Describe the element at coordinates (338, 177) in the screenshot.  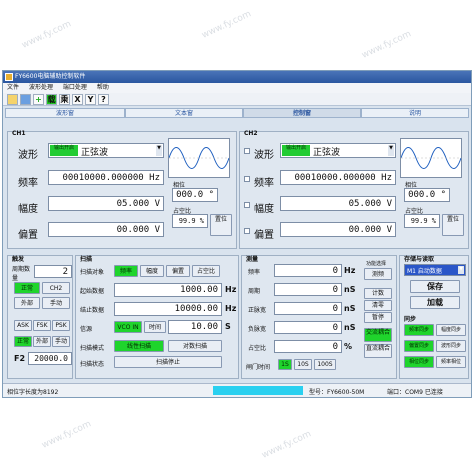
I see `ch2-freq-field: 00010000.000000 Hz` at that location.